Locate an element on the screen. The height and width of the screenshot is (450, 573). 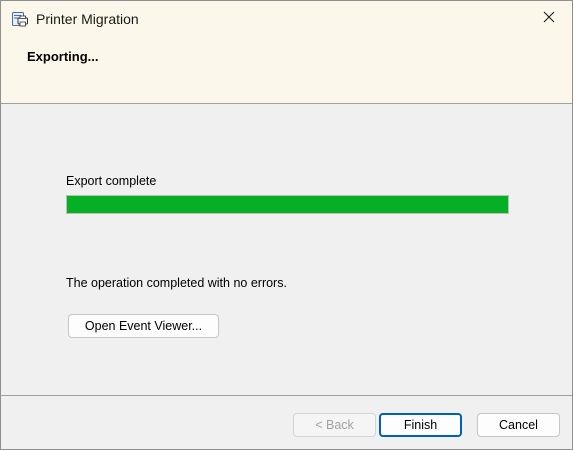
back-button: < Back is located at coordinates (334, 425).